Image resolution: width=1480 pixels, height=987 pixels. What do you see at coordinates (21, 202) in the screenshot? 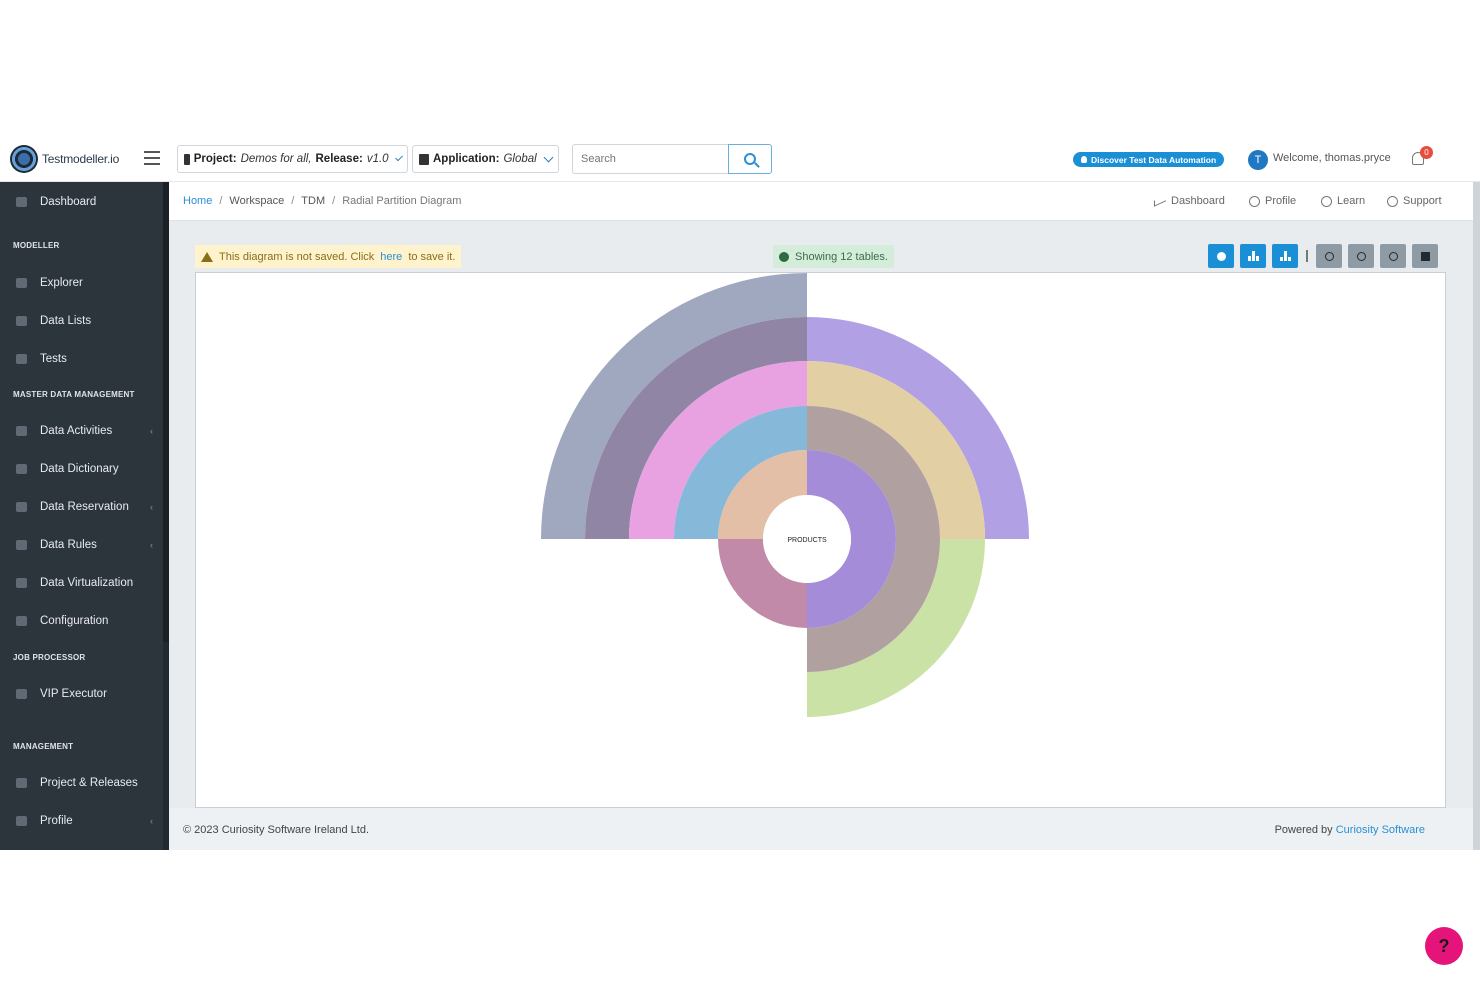
I see `dashboard-icon` at bounding box center [21, 202].